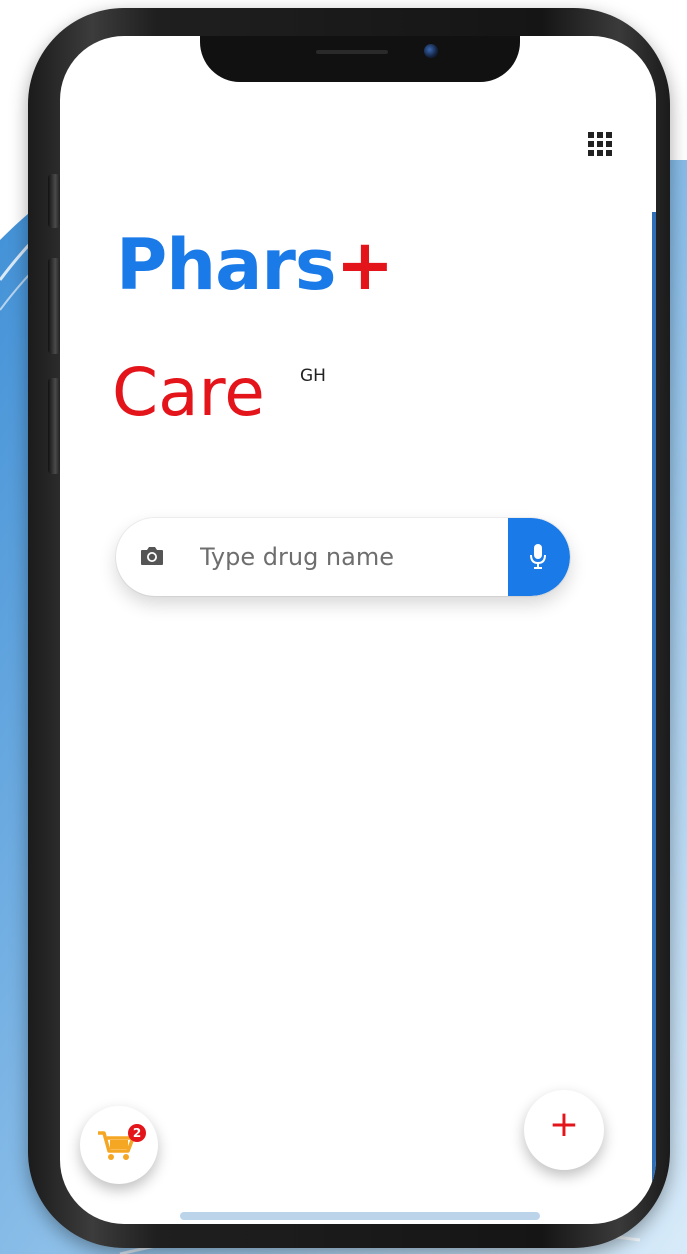  I want to click on screen-bottom-glow, so click(360, 1216).